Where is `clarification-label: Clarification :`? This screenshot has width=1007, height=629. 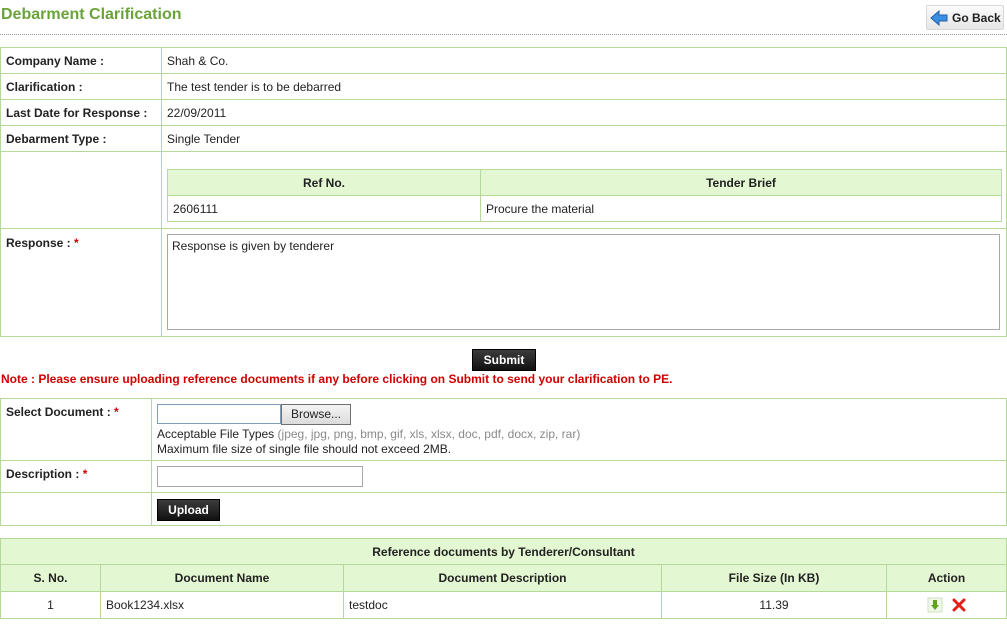 clarification-label: Clarification : is located at coordinates (81, 86).